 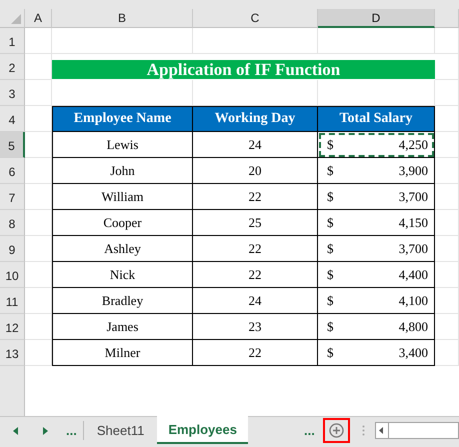 I want to click on column-heading: Working Day, so click(x=255, y=119).